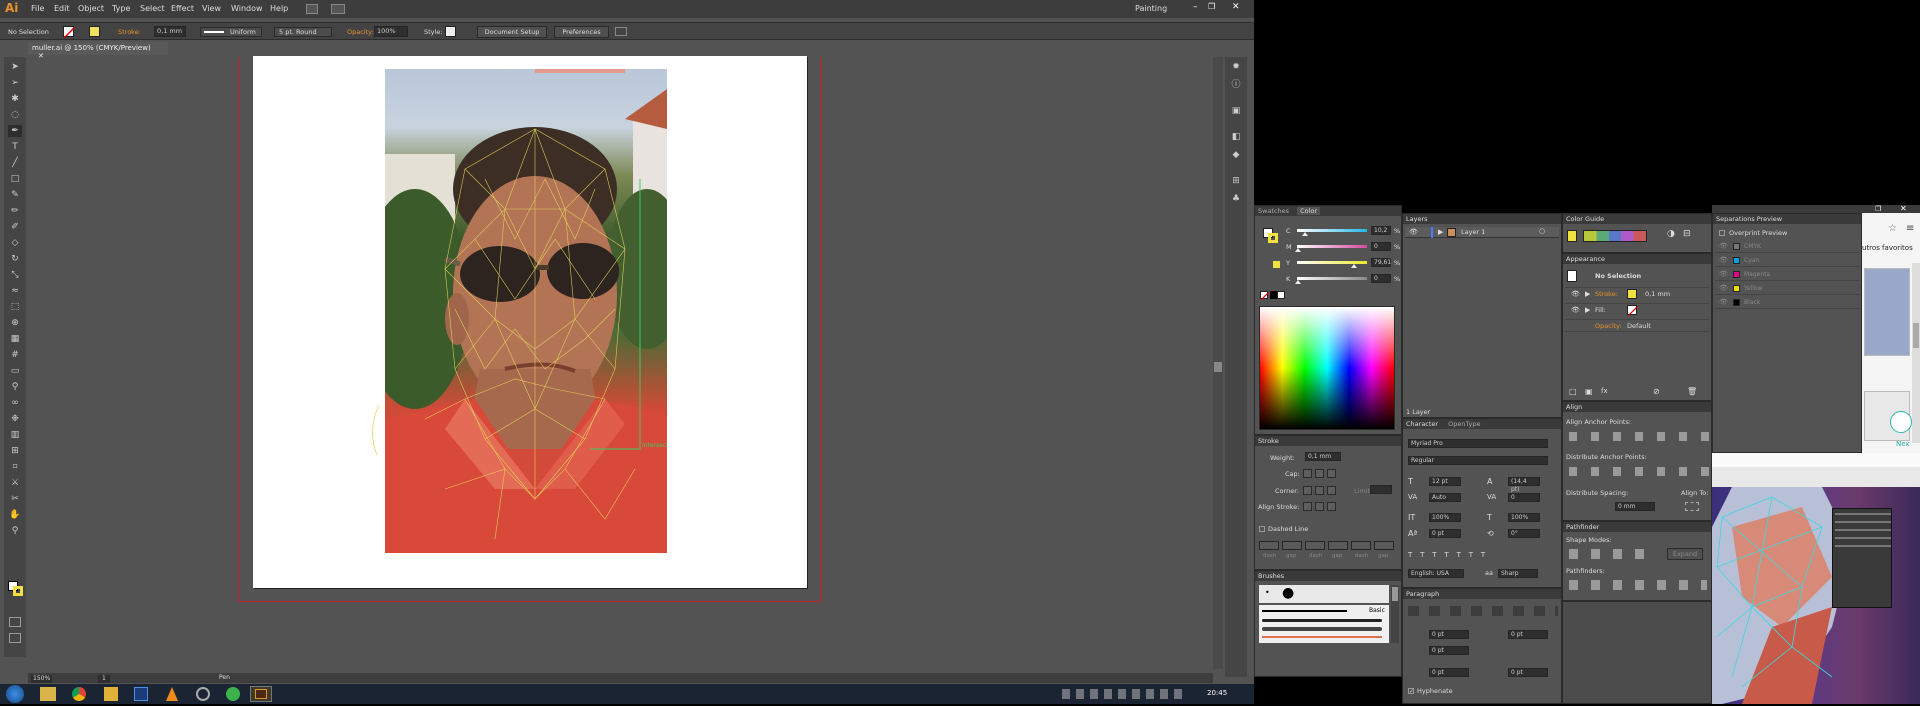 The width and height of the screenshot is (1920, 706). What do you see at coordinates (15, 179) in the screenshot?
I see `rectangle-tool-icon: □` at bounding box center [15, 179].